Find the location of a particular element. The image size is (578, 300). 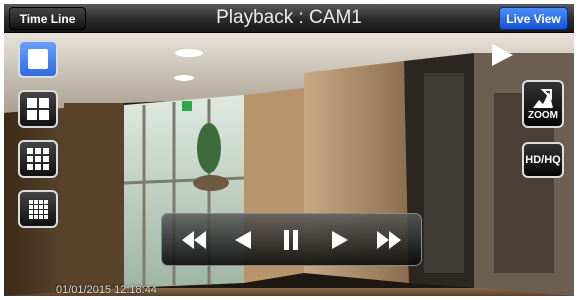

zoom-button: ZOOM is located at coordinates (543, 104).